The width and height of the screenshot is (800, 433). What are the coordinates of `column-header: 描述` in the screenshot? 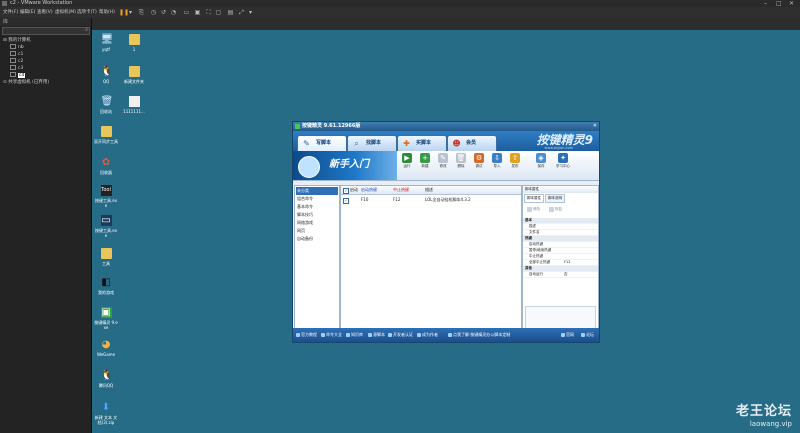 It's located at (429, 190).